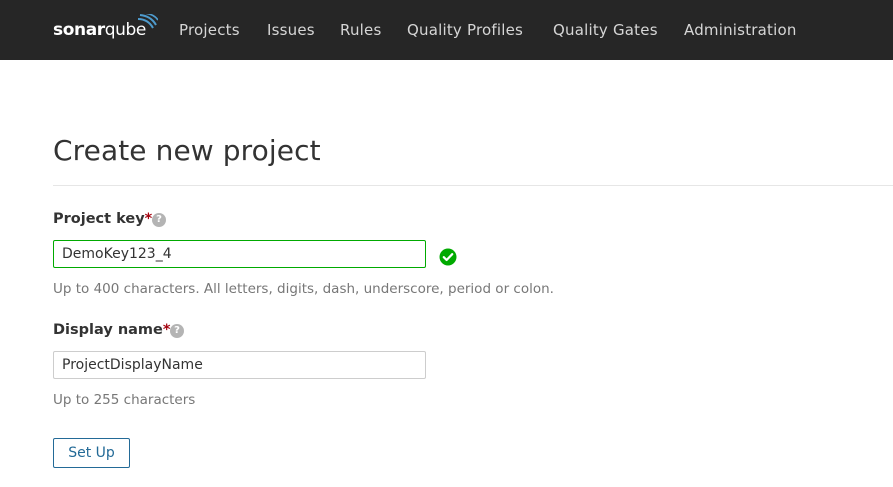 The height and width of the screenshot is (487, 893). What do you see at coordinates (124, 400) in the screenshot?
I see `display-name-hint: Up to 255 characters` at bounding box center [124, 400].